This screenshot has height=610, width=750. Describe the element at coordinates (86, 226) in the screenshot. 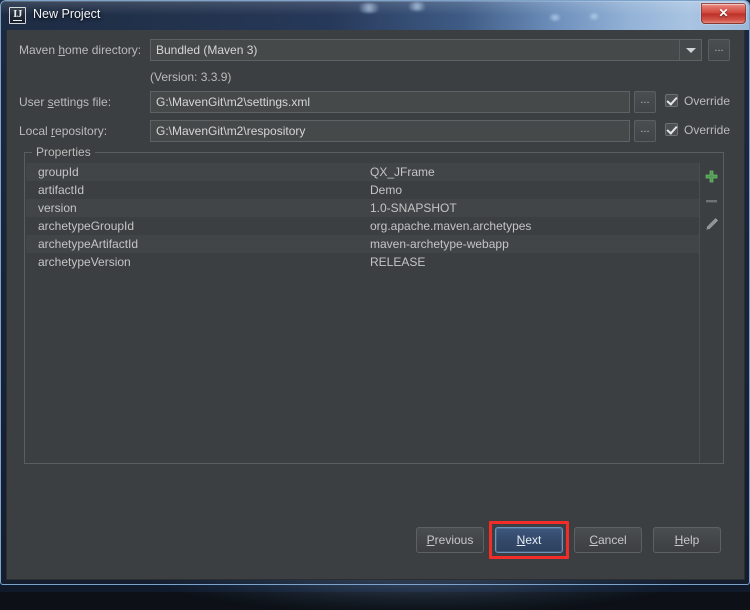

I see `property-name: archetypeGroupId` at that location.